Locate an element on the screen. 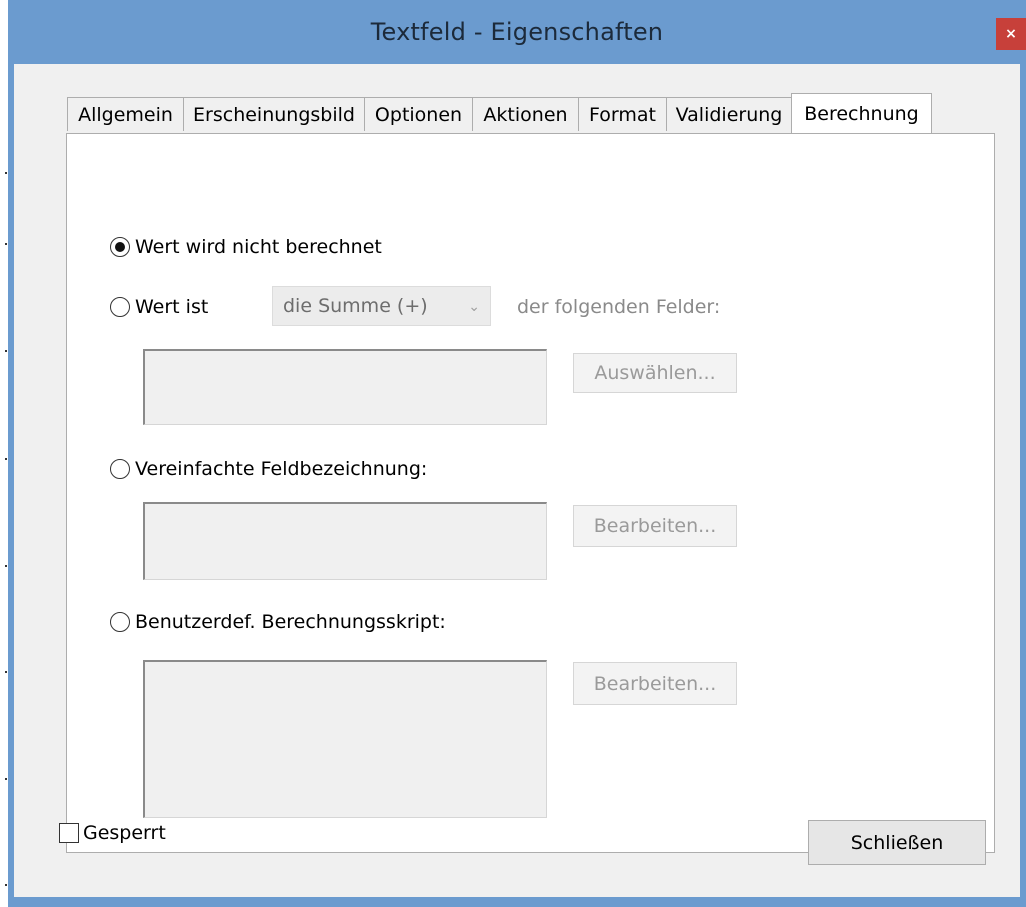 The width and height of the screenshot is (1026, 907). option-not-calculated-label: Wert wird nicht berechnet is located at coordinates (258, 247).